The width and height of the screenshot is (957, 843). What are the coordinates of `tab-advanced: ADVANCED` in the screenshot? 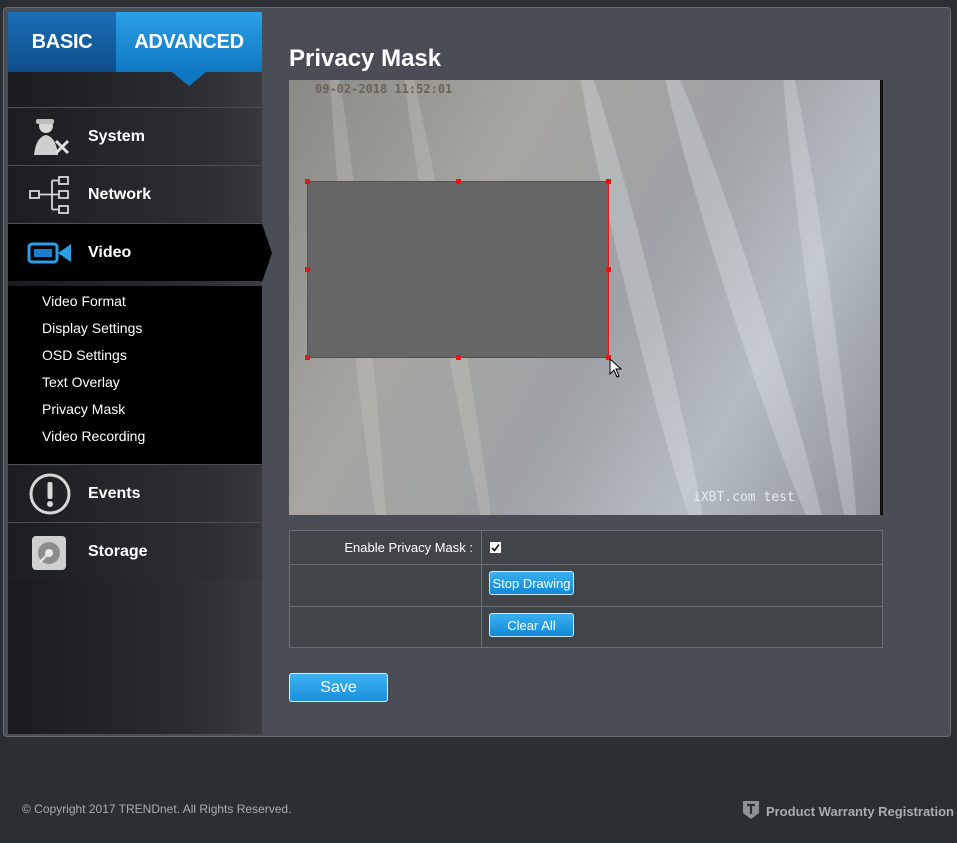 It's located at (189, 49).